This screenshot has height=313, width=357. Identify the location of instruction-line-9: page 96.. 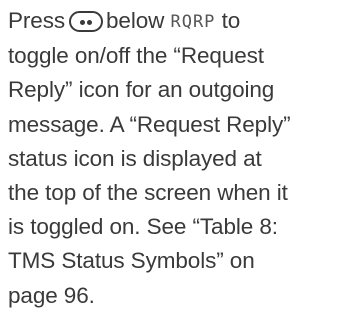
(51, 295).